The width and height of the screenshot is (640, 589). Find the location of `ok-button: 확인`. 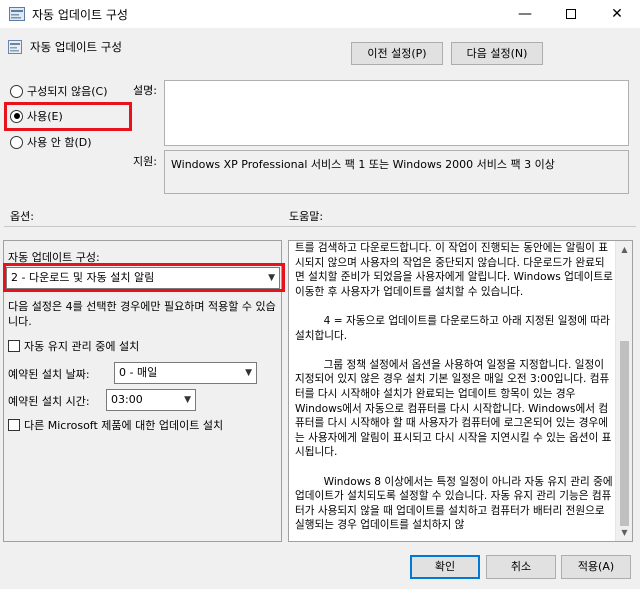

ok-button: 확인 is located at coordinates (445, 567).